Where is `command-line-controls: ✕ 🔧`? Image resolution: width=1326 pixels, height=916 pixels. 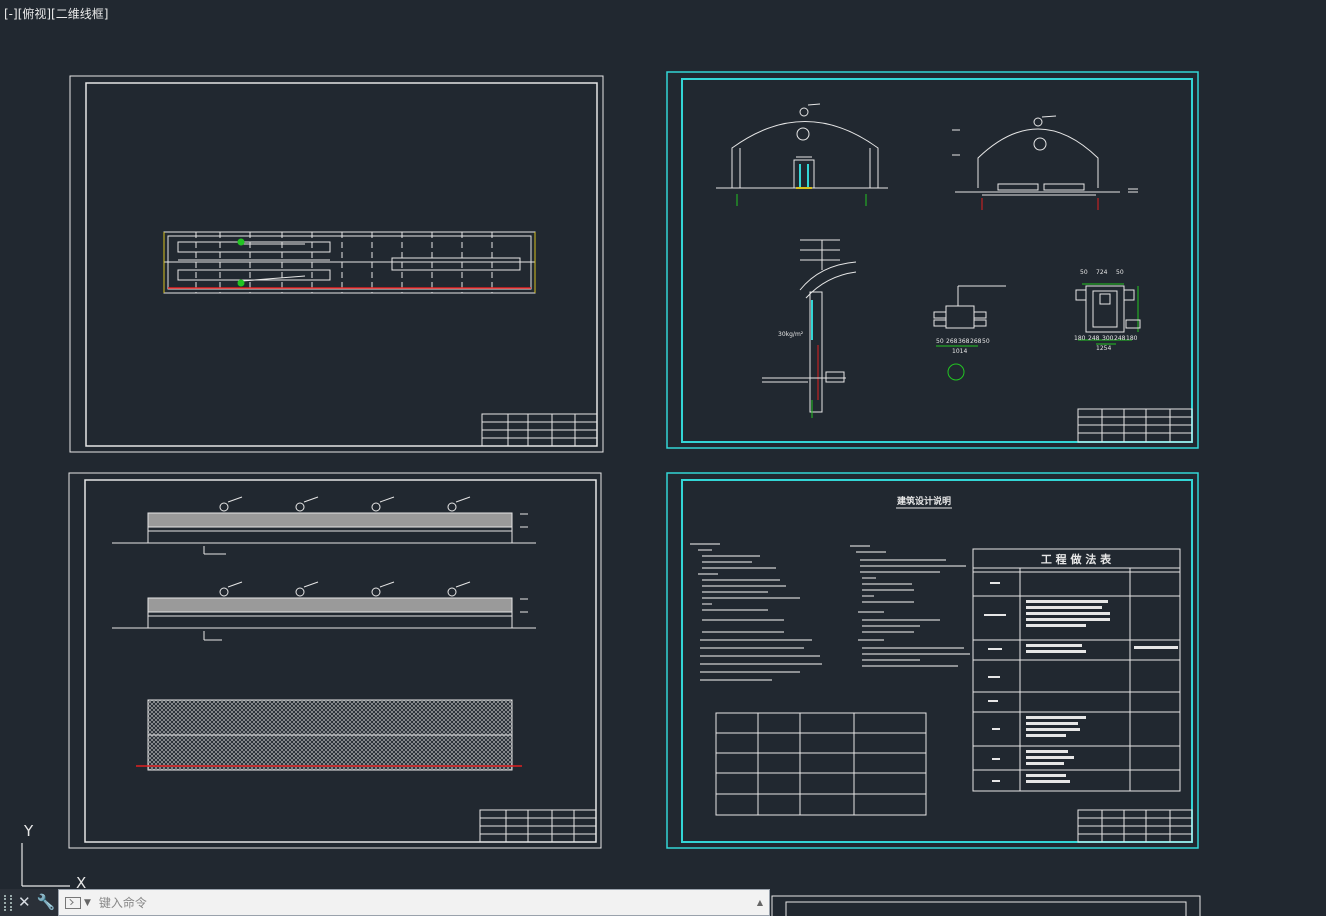 command-line-controls: ✕ 🔧 is located at coordinates (29, 902).